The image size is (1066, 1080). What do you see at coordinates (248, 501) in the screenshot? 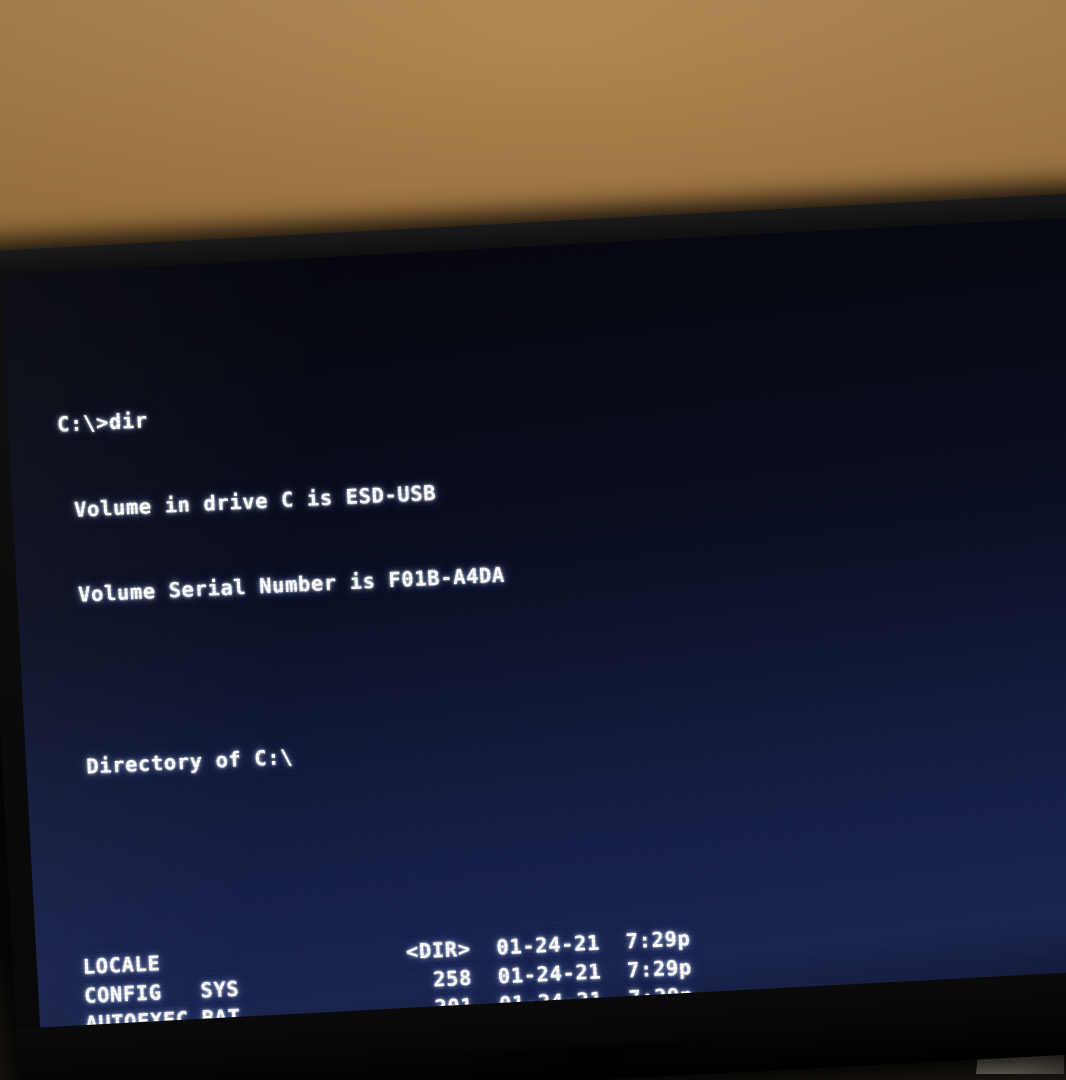
I see `volume-label: Volume in drive C is ESD-USB` at bounding box center [248, 501].